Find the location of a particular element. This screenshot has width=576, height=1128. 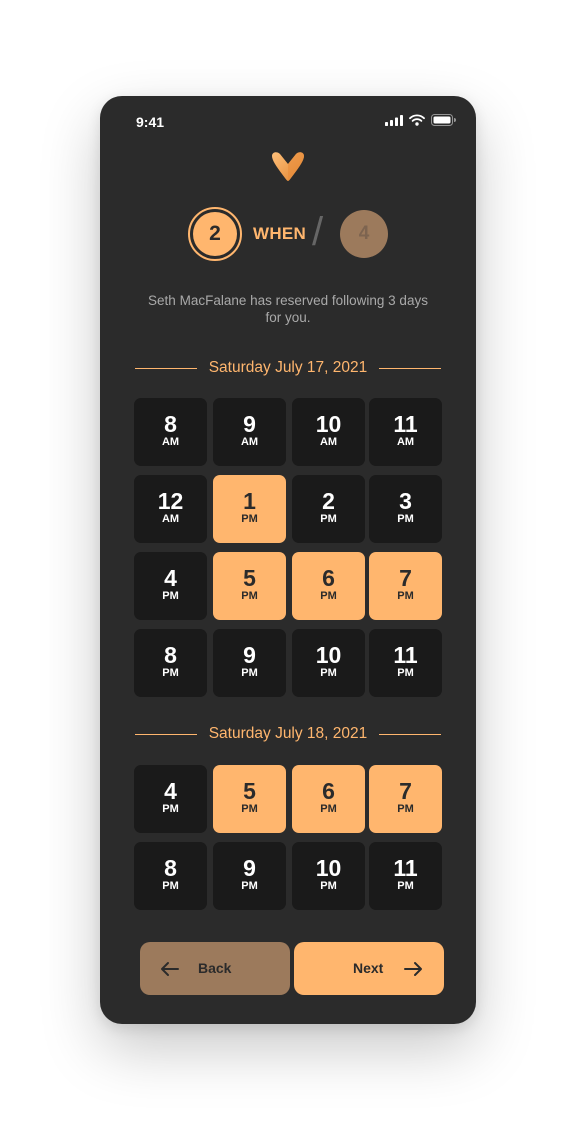

time-slot: 1 PM is located at coordinates (249, 509).